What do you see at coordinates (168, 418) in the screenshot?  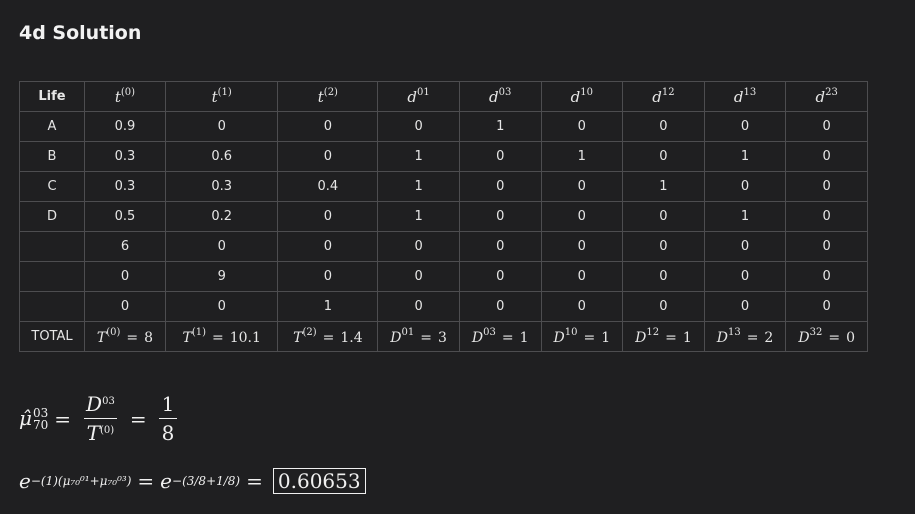 I see `result-fraction: 1 8` at bounding box center [168, 418].